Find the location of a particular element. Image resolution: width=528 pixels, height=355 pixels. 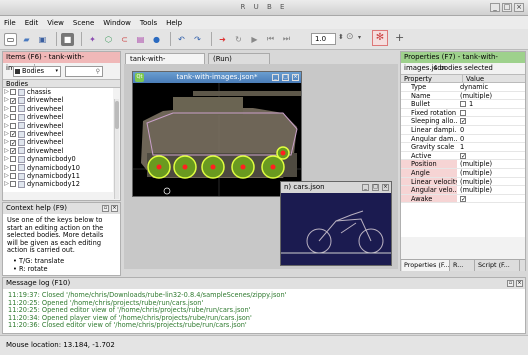

minimize-icon: _ is located at coordinates (275, 77).